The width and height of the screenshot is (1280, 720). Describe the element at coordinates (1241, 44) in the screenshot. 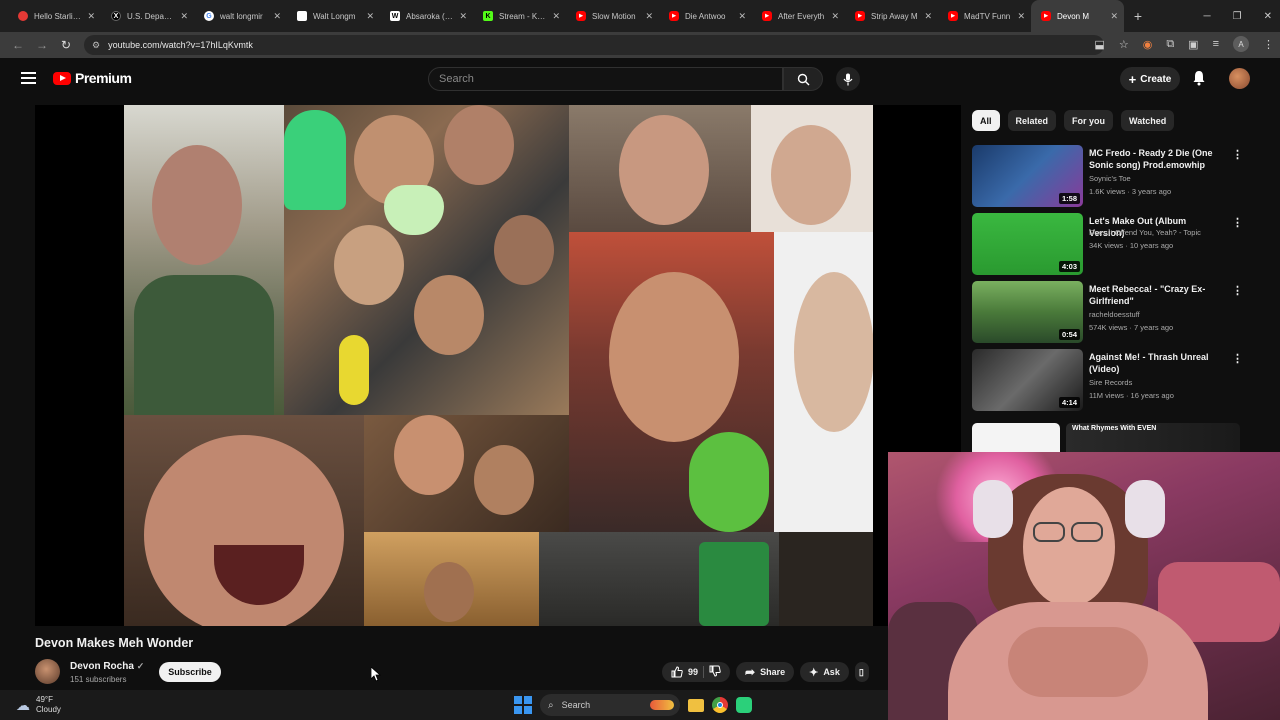

I see `profile-icon: A` at that location.